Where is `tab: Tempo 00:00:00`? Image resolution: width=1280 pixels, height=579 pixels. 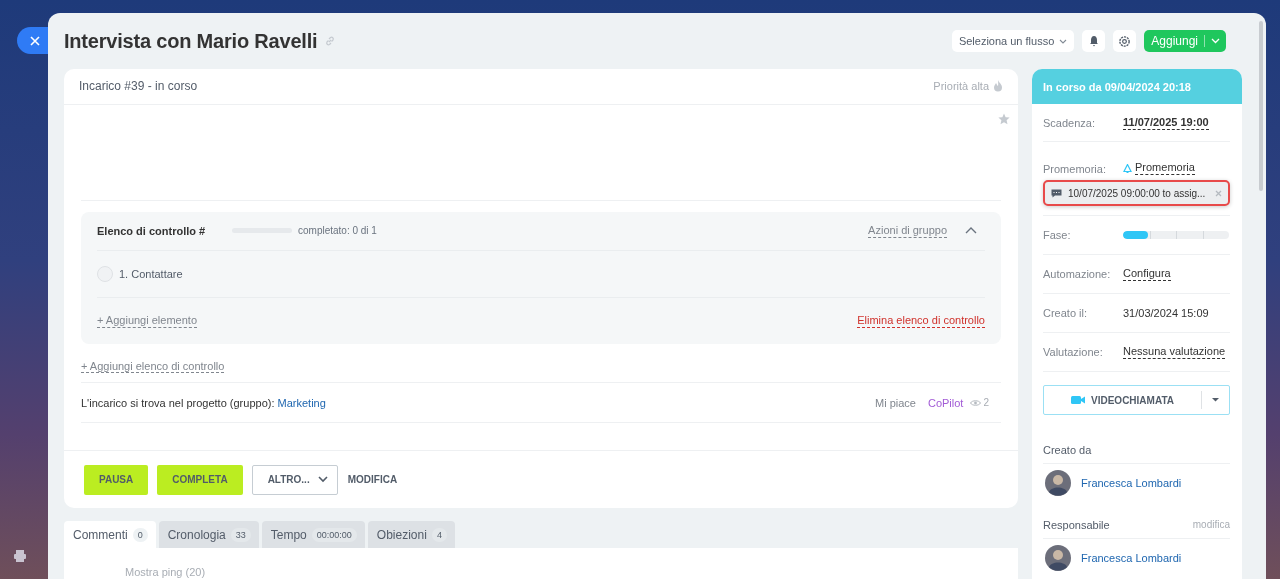 tab: Tempo 00:00:00 is located at coordinates (313, 534).